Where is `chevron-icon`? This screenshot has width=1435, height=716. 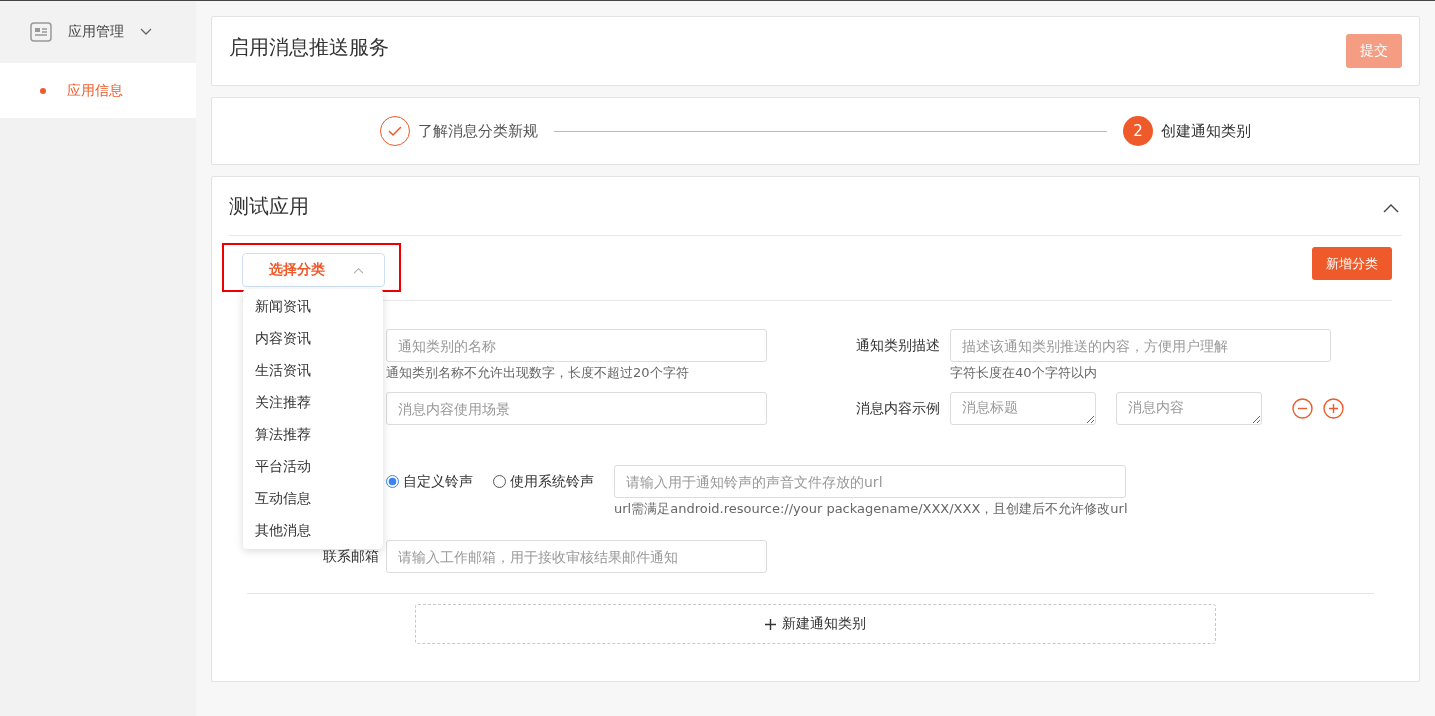 chevron-icon is located at coordinates (146, 32).